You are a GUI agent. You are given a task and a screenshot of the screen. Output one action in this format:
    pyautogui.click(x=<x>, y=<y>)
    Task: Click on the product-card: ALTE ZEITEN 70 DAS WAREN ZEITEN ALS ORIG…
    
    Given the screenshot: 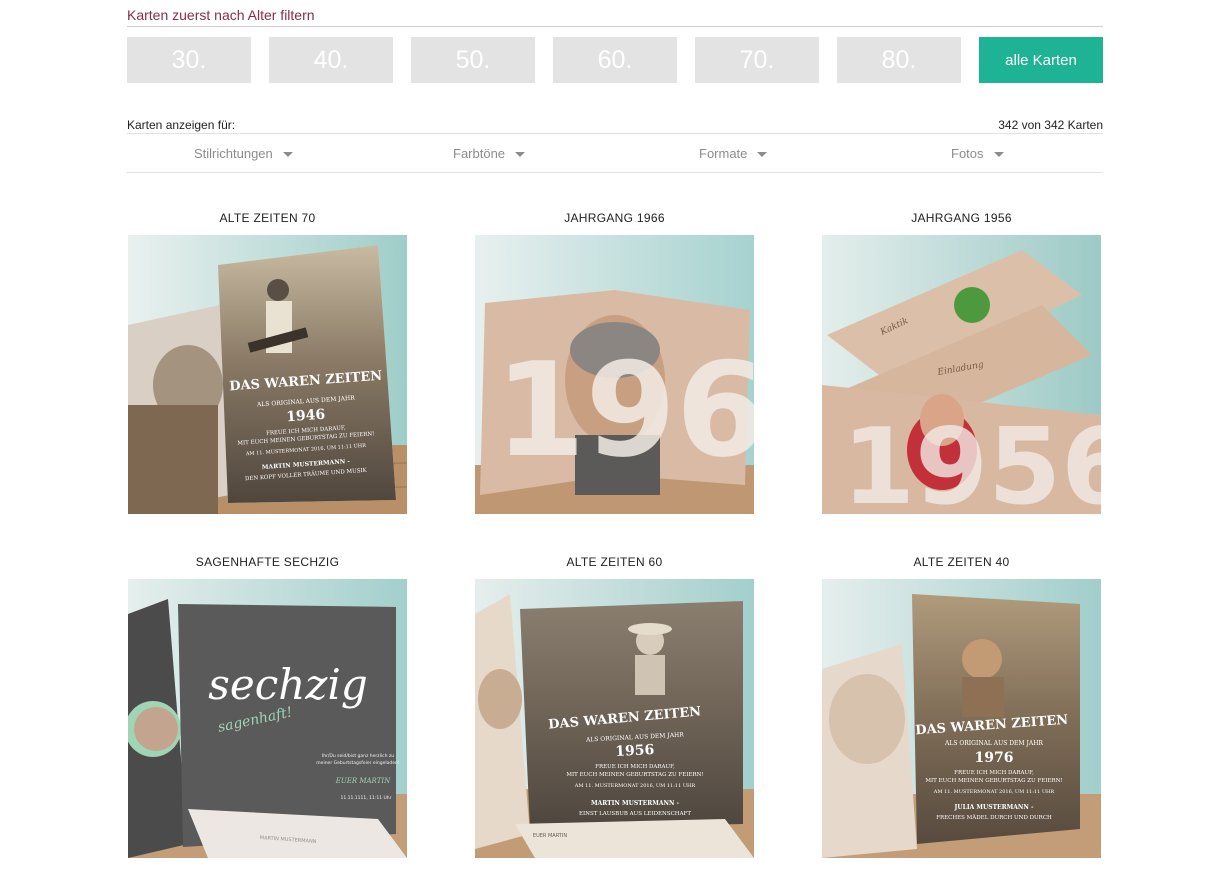 What is the action you would take?
    pyautogui.click(x=267, y=362)
    